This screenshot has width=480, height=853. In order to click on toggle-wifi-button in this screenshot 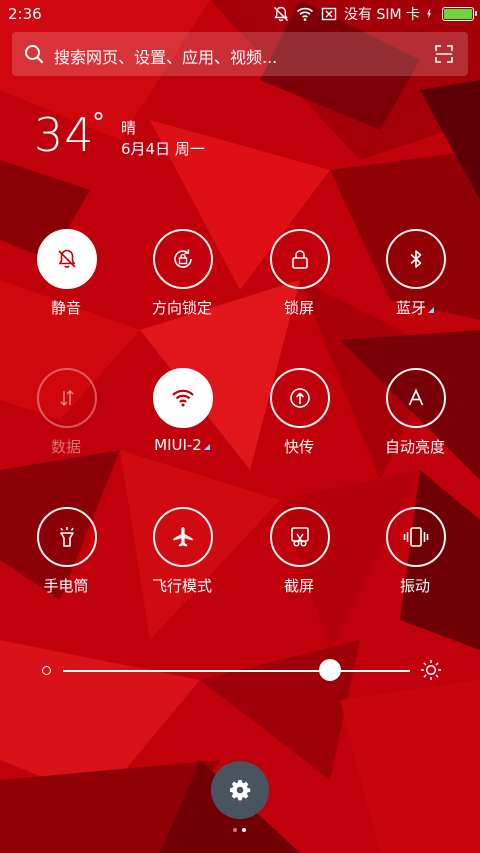, I will do `click(183, 398)`.